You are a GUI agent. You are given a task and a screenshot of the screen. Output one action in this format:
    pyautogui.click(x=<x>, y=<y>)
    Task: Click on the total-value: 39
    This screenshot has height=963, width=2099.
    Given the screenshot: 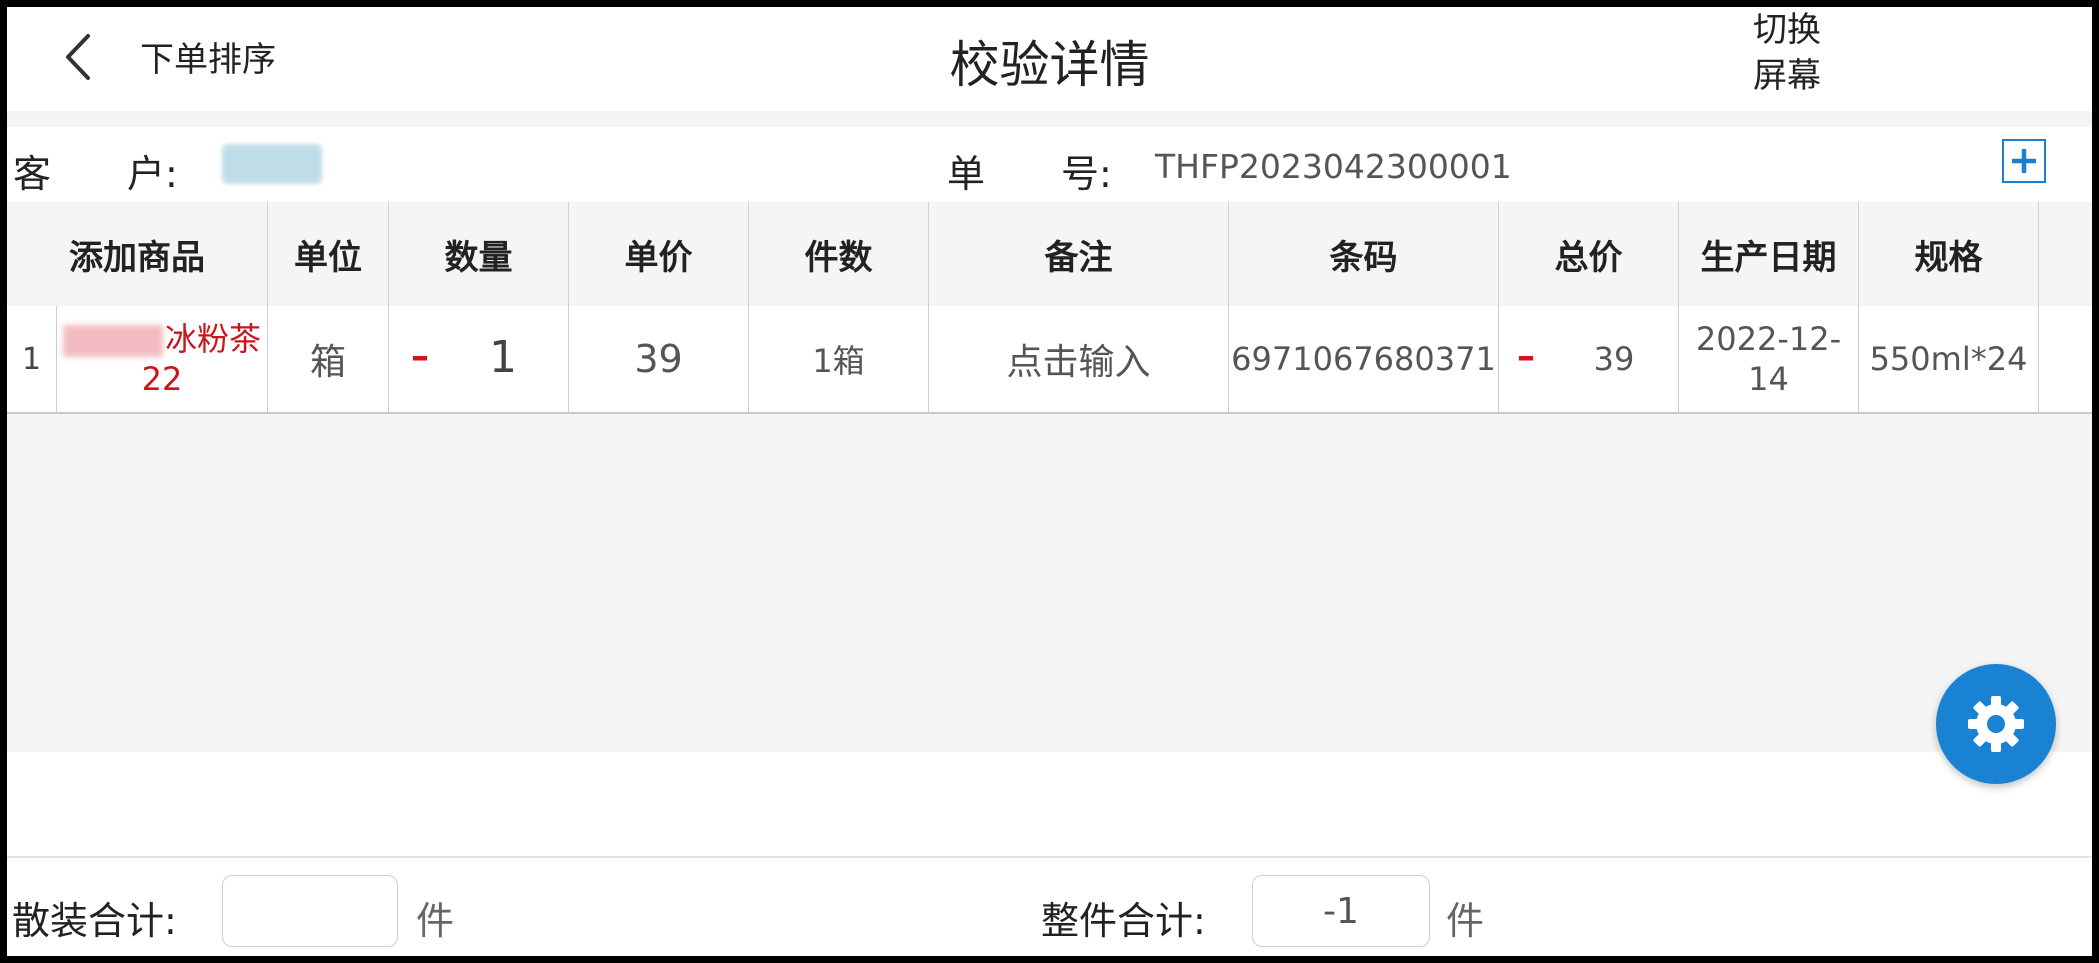 What is the action you would take?
    pyautogui.click(x=1614, y=359)
    